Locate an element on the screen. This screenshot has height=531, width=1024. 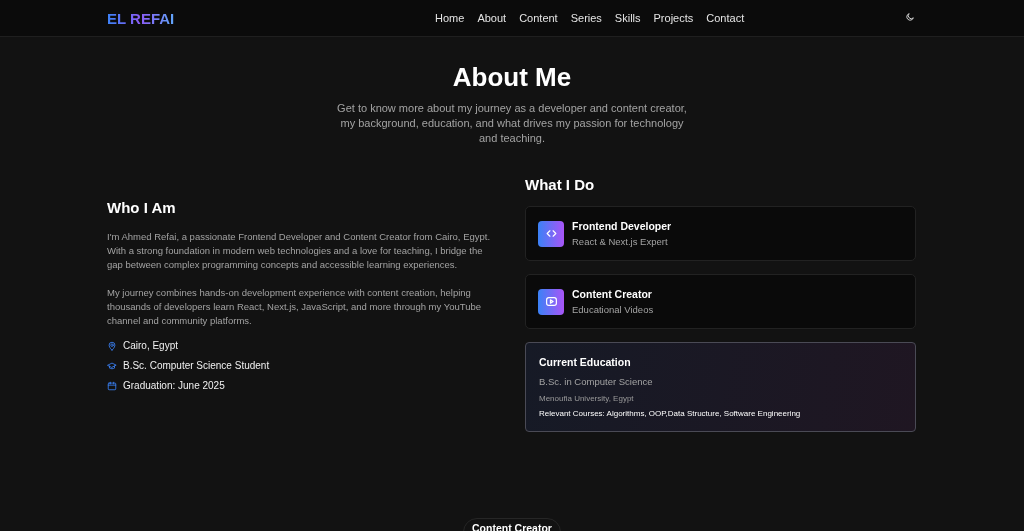
education-degree: B.Sc. in Computer Science is located at coordinates (596, 381).